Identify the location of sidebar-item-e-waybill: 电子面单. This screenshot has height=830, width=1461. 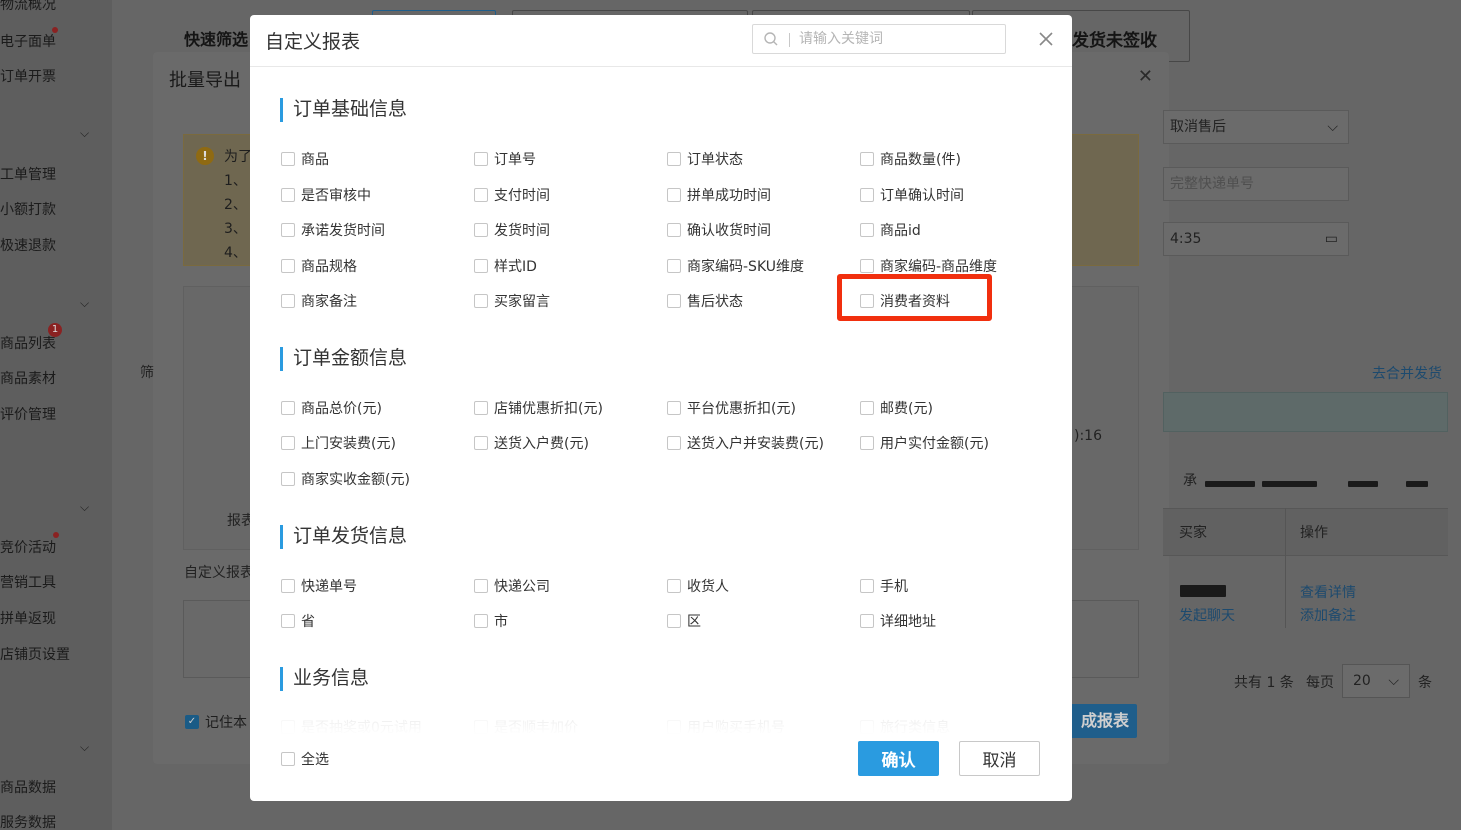
(28, 41).